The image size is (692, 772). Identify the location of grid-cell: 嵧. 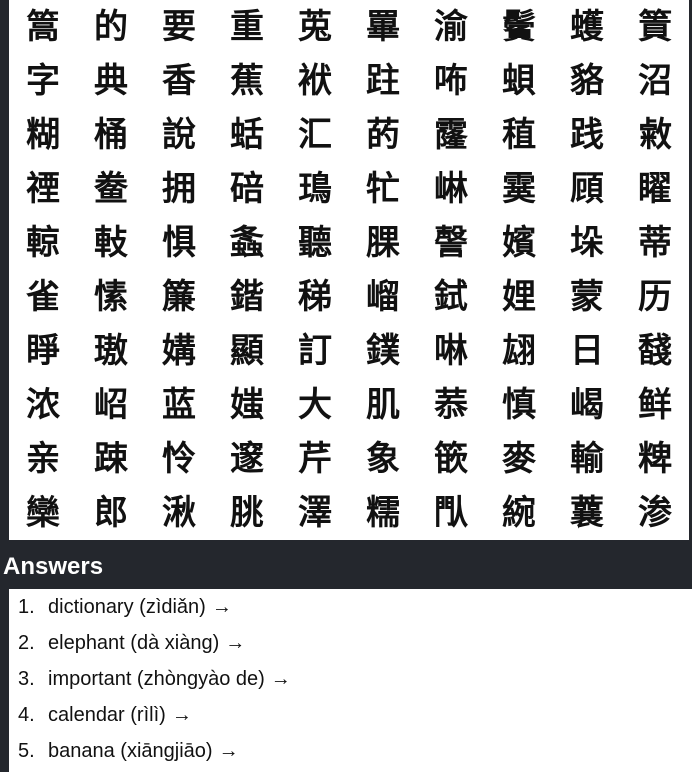
(383, 297).